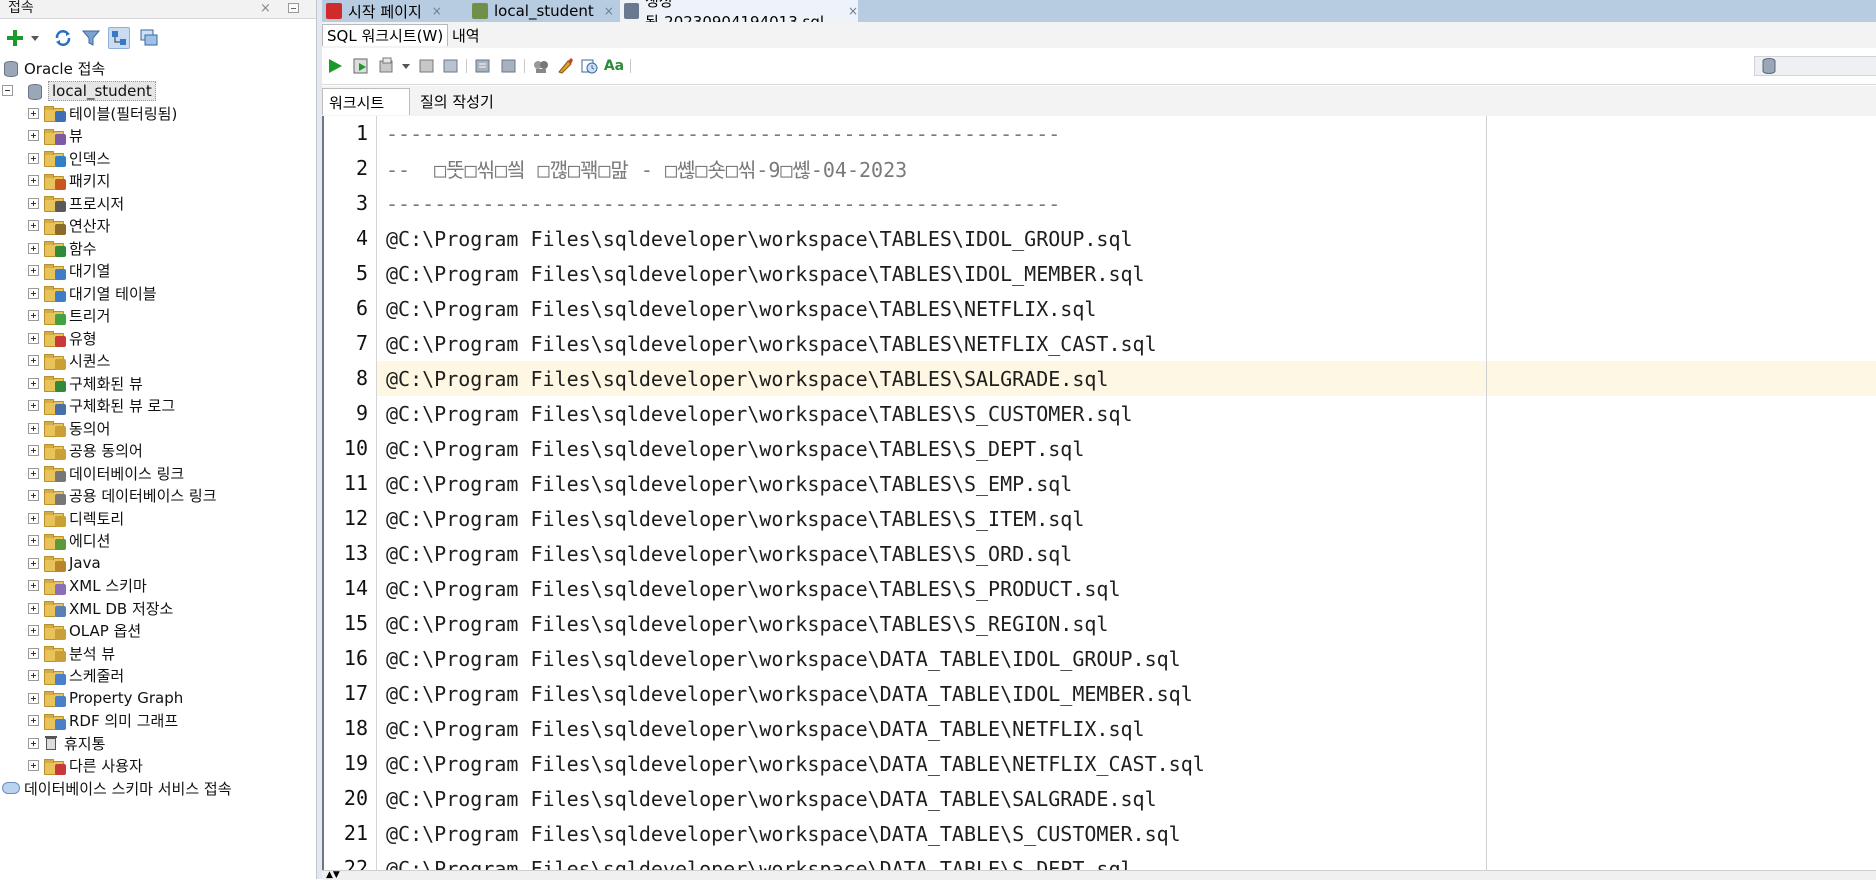 The width and height of the screenshot is (1876, 880). What do you see at coordinates (542, 11) in the screenshot?
I see `document-tab: local_student ×` at bounding box center [542, 11].